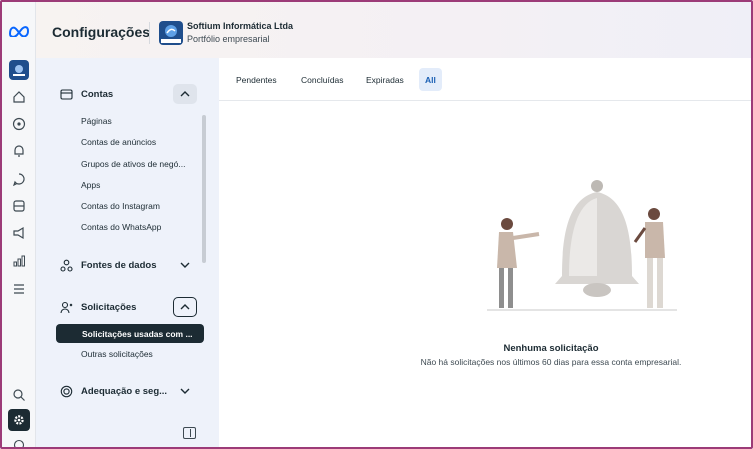  Describe the element at coordinates (19, 151) in the screenshot. I see `bell-icon` at that location.